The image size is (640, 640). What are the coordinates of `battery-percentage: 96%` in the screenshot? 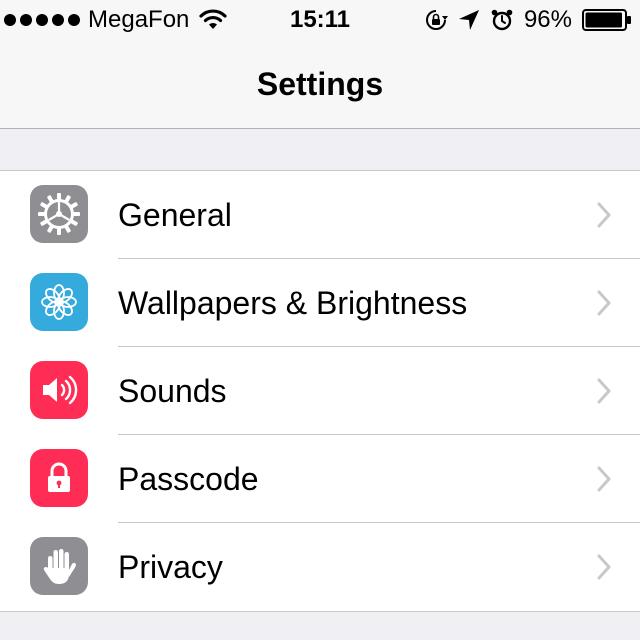 It's located at (547, 19).